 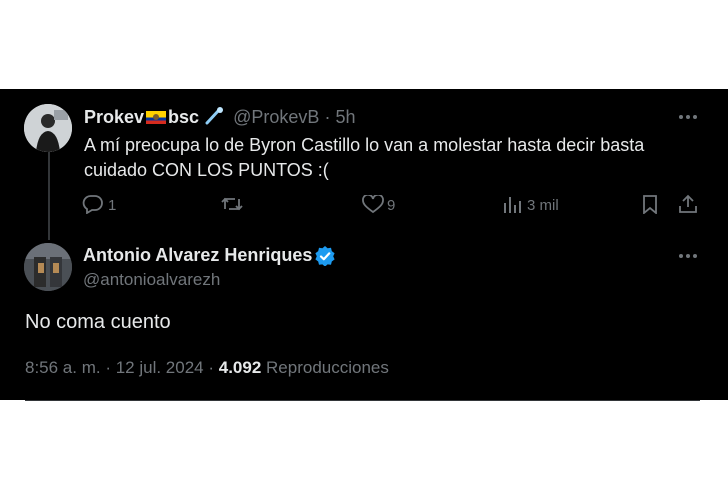 What do you see at coordinates (98, 322) in the screenshot?
I see `main-tweet-text: No coma cuento` at bounding box center [98, 322].